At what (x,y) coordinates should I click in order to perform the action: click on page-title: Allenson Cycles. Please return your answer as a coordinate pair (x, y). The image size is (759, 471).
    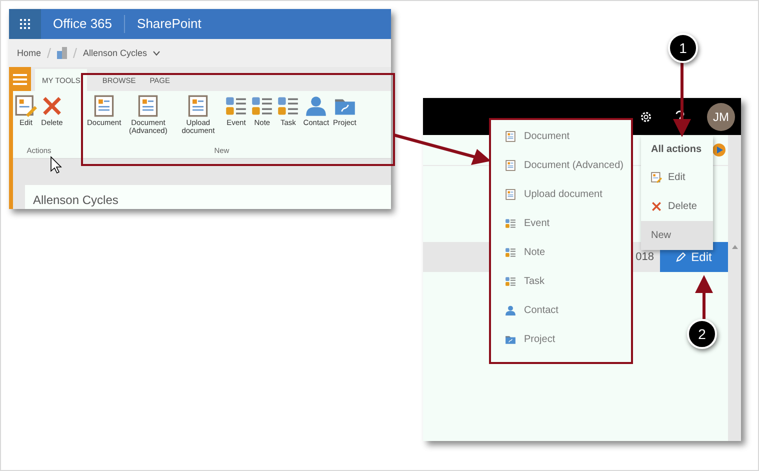
    Looking at the image, I should click on (75, 200).